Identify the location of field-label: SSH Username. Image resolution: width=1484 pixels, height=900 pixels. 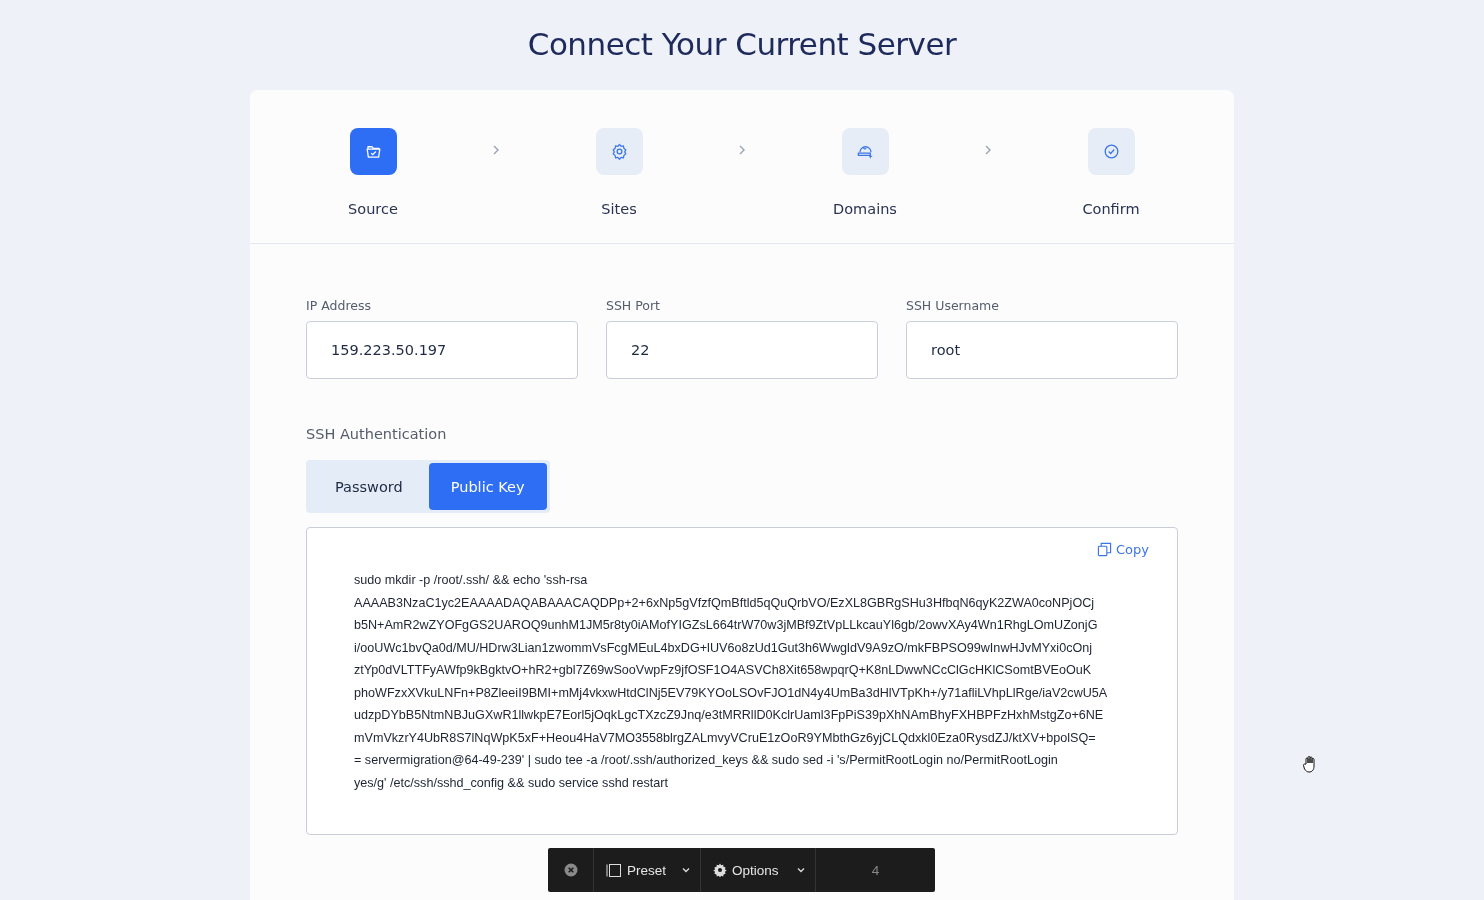
(953, 305).